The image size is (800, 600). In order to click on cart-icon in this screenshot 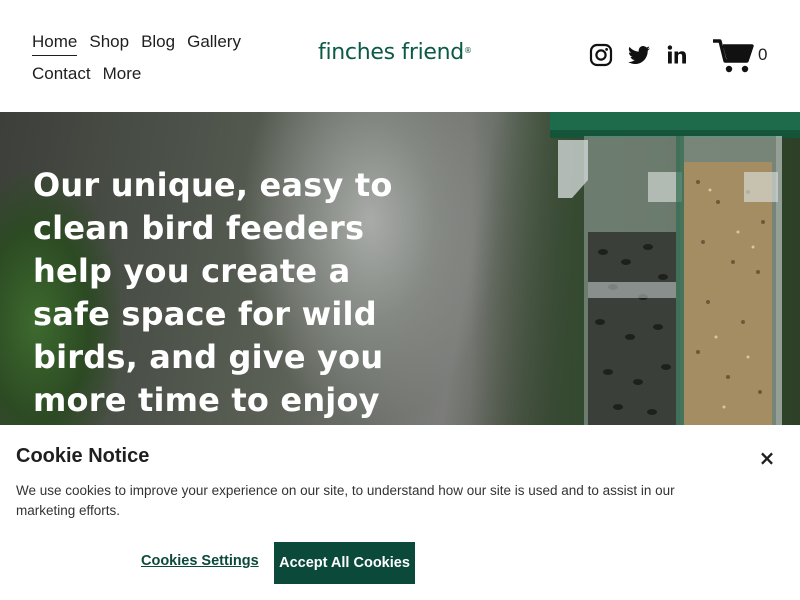, I will do `click(734, 56)`.